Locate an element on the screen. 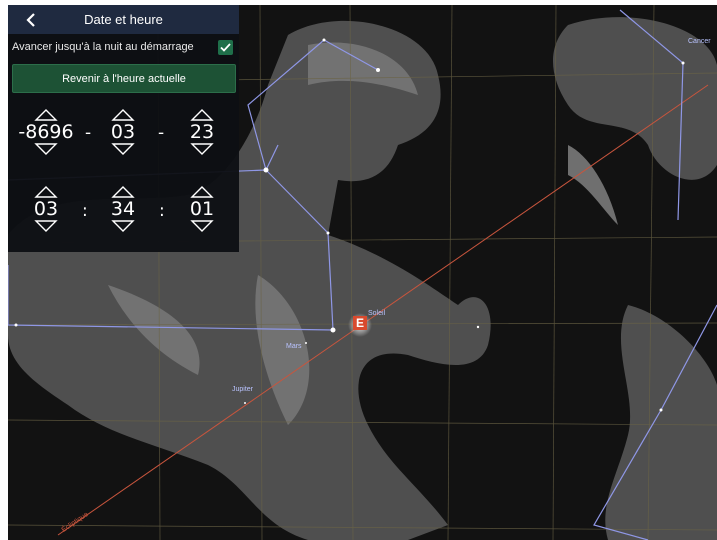 Image resolution: width=717 pixels, height=540 pixels. east-marker: E is located at coordinates (360, 323).